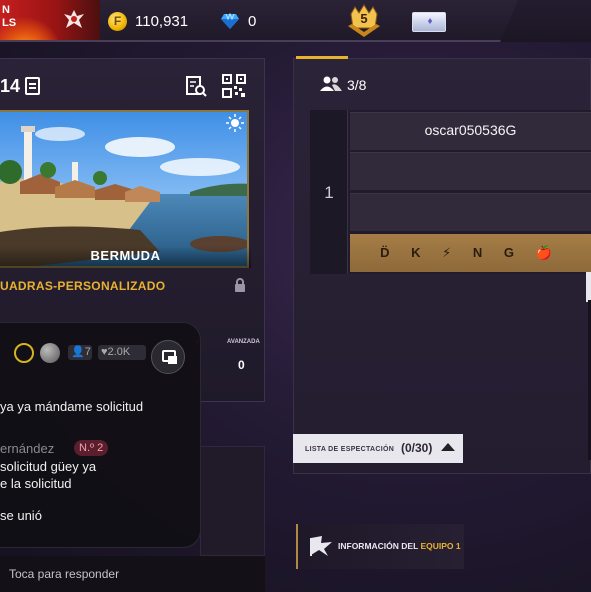  I want to click on membership-card-icon: ♦, so click(429, 22).